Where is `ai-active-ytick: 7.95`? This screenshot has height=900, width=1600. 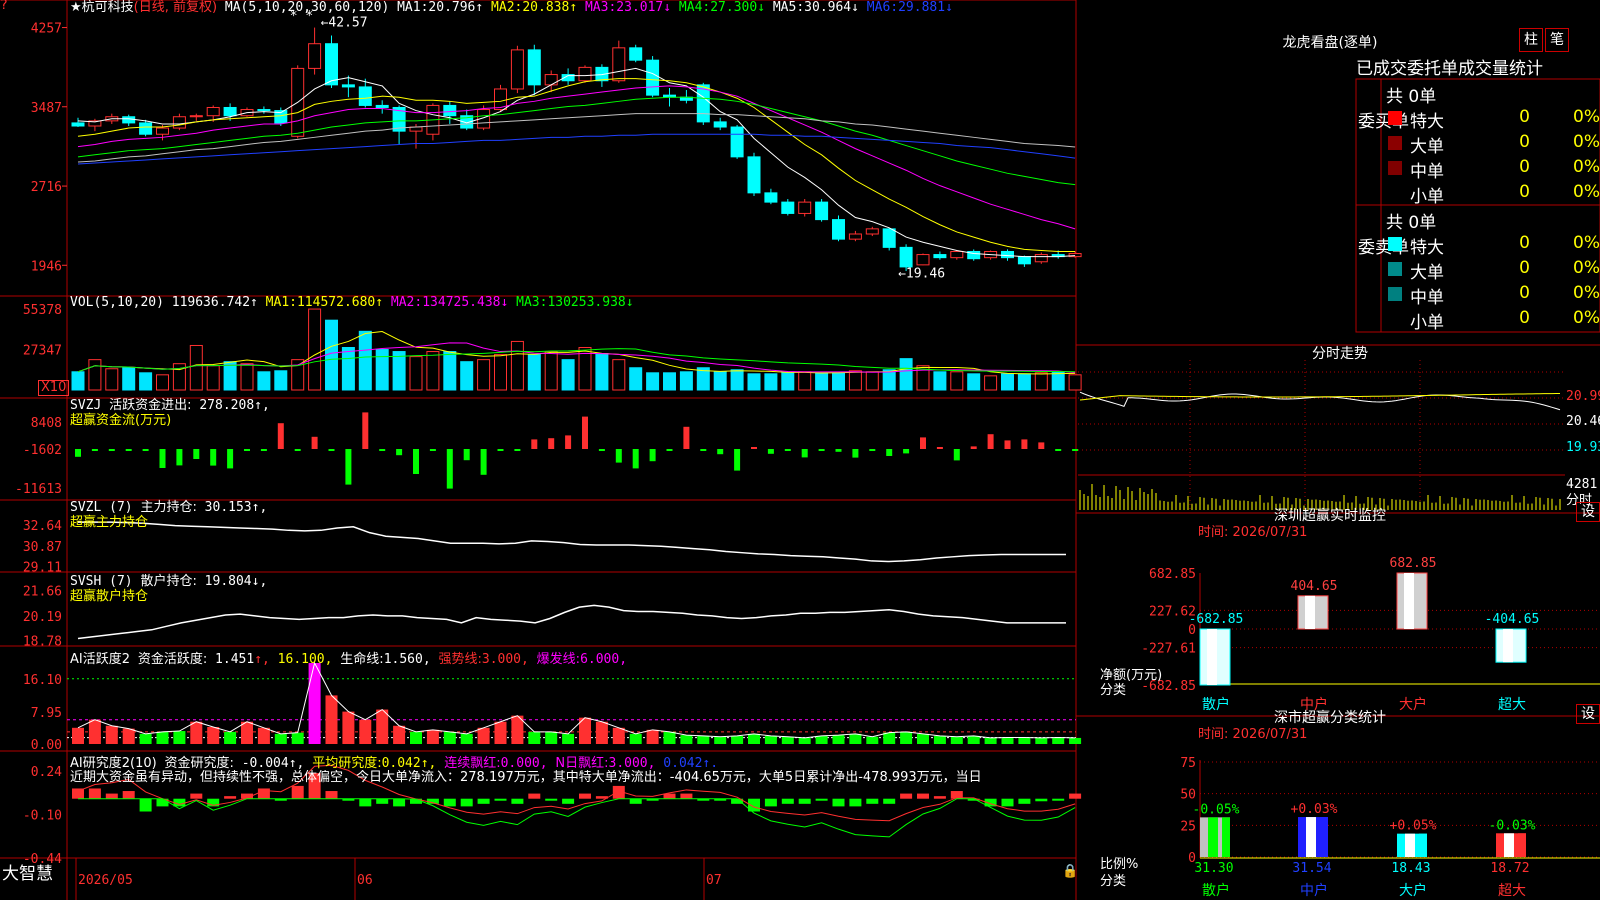
ai-active-ytick: 7.95 is located at coordinates (46, 713).